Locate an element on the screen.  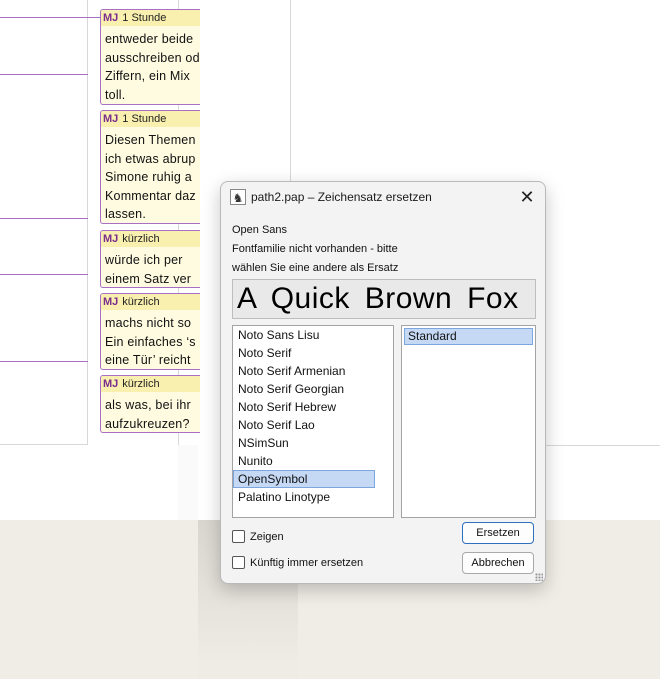
font-list-item: Noto Sans Lisu is located at coordinates (313, 335).